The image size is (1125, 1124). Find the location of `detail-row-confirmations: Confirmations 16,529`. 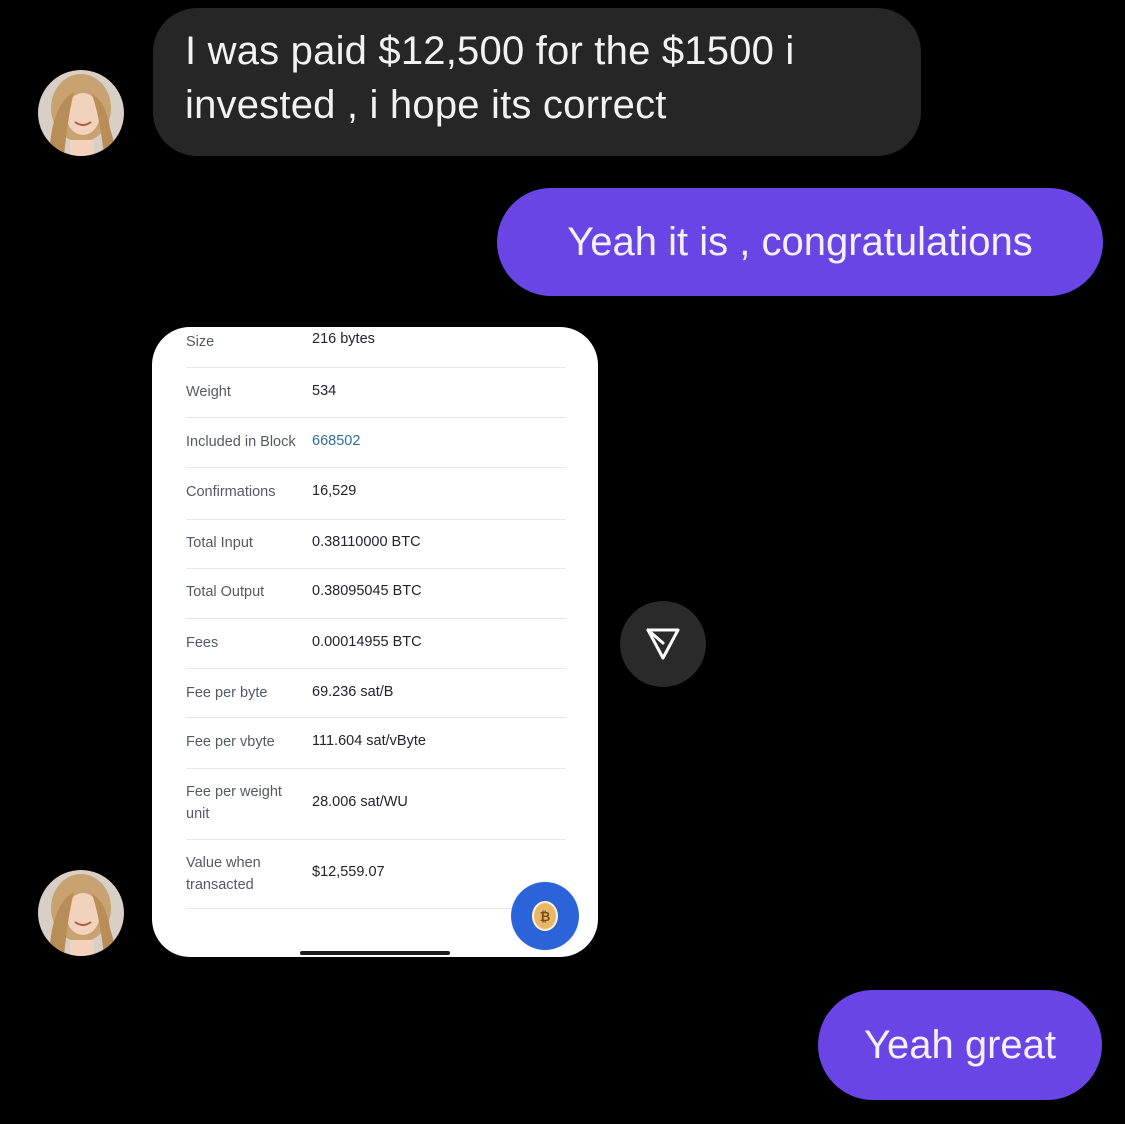

detail-row-confirmations: Confirmations 16,529 is located at coordinates (376, 494).